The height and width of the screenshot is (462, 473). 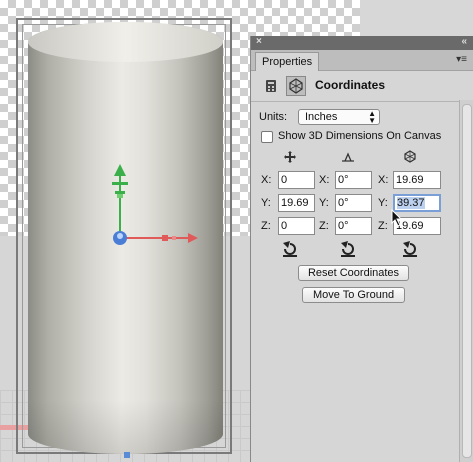 I want to click on rotation-y-label: Y:, so click(x=324, y=203).